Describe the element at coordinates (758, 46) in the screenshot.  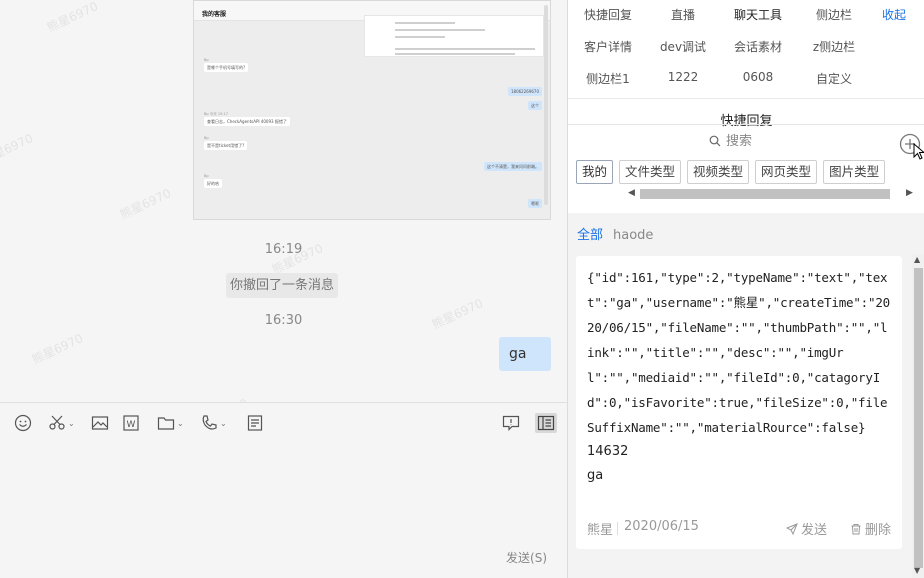
I see `nav-item-session-material: 会话素材` at that location.